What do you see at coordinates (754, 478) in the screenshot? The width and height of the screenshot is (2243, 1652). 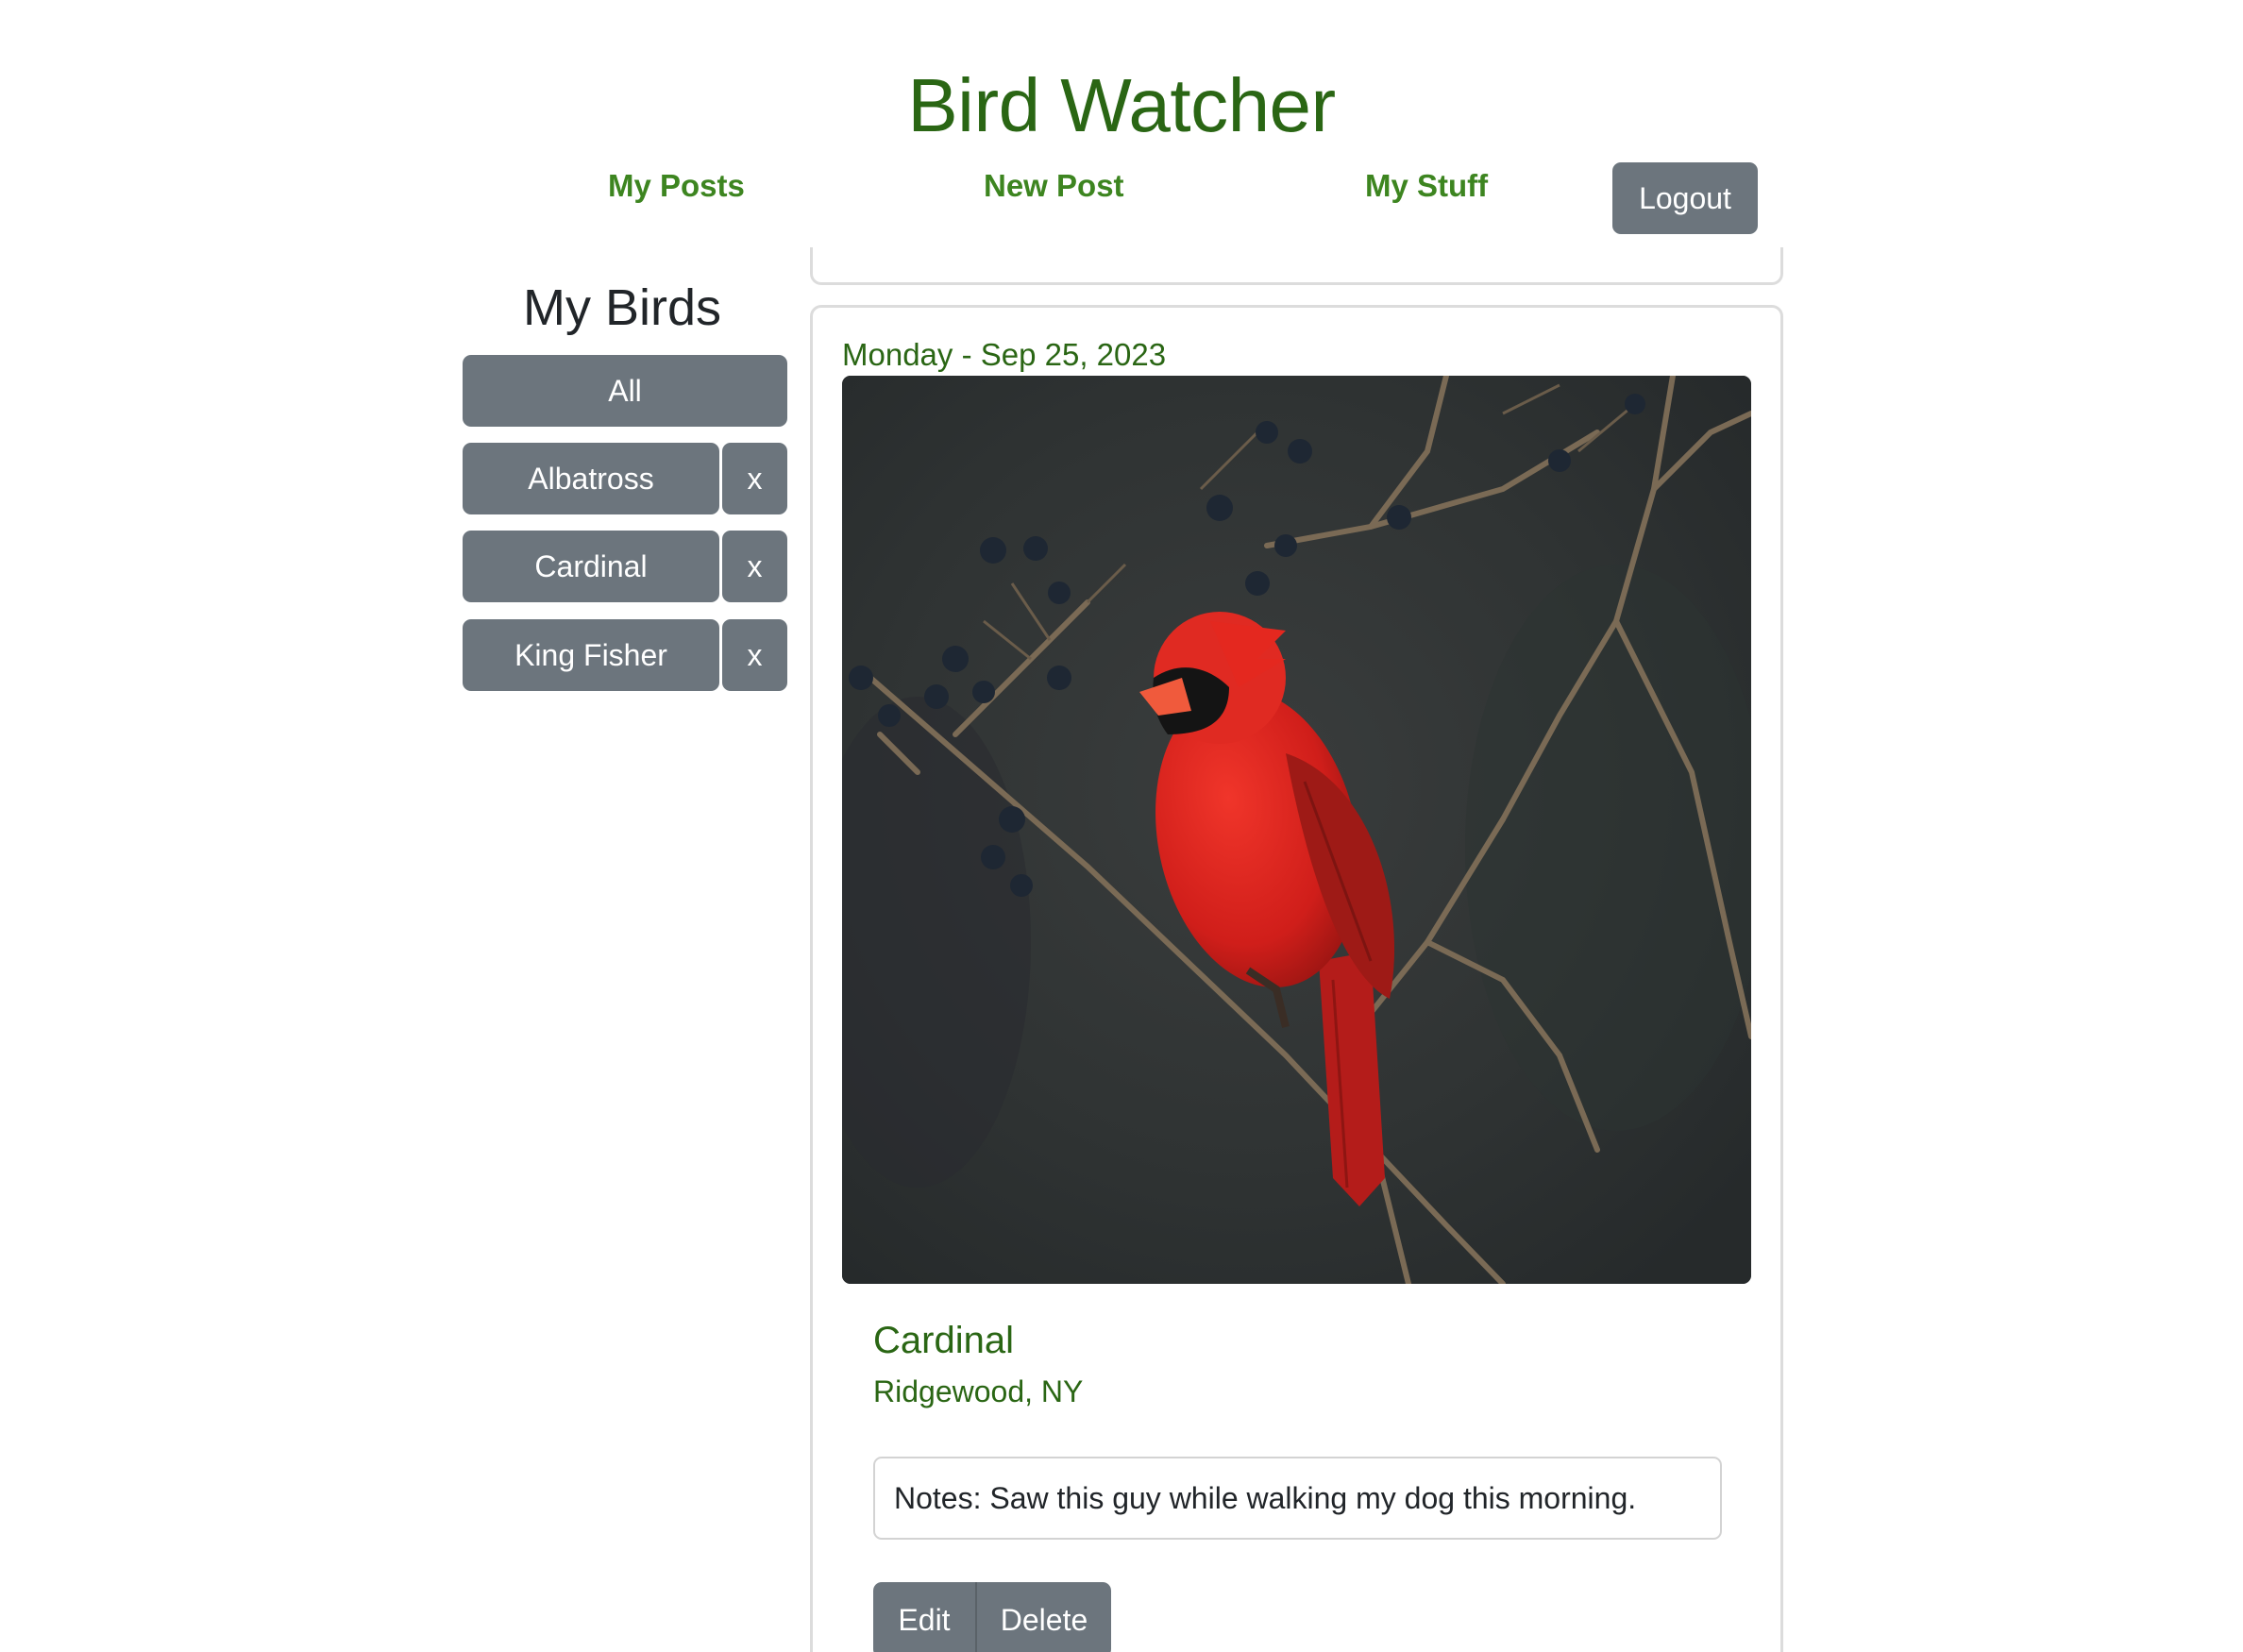 I see `remove-albatross-button: x` at bounding box center [754, 478].